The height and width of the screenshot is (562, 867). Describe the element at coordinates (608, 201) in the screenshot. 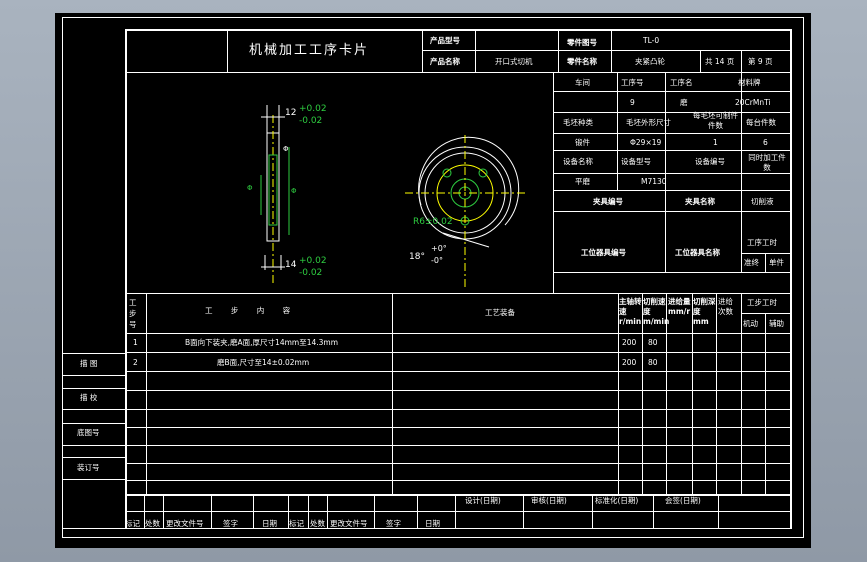

I see `fixture-no-label: 夹具编号` at that location.